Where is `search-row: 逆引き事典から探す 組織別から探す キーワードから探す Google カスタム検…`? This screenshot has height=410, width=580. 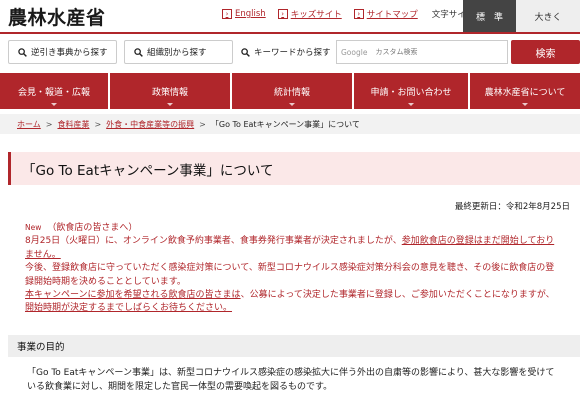 search-row: 逆引き事典から探す 組織別から探す キーワードから探す Google カスタム検… is located at coordinates (290, 53).